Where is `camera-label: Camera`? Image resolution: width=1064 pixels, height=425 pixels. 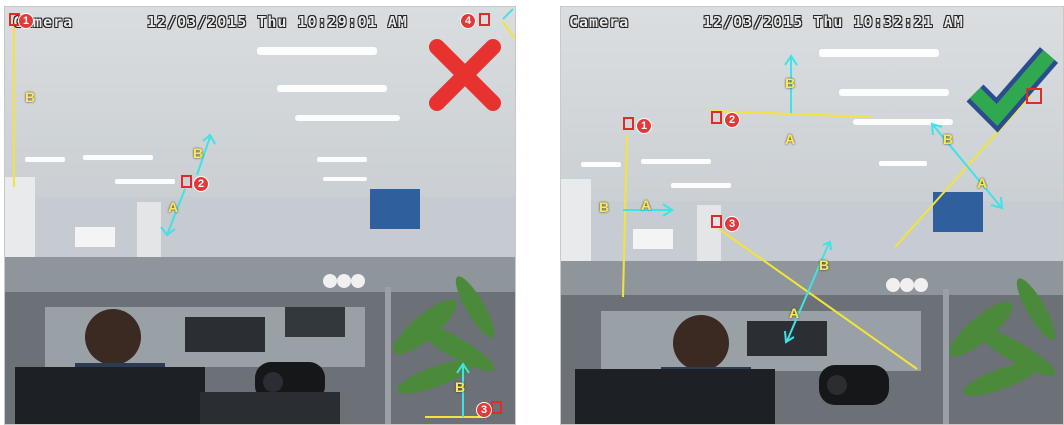
camera-label: Camera is located at coordinates (599, 22).